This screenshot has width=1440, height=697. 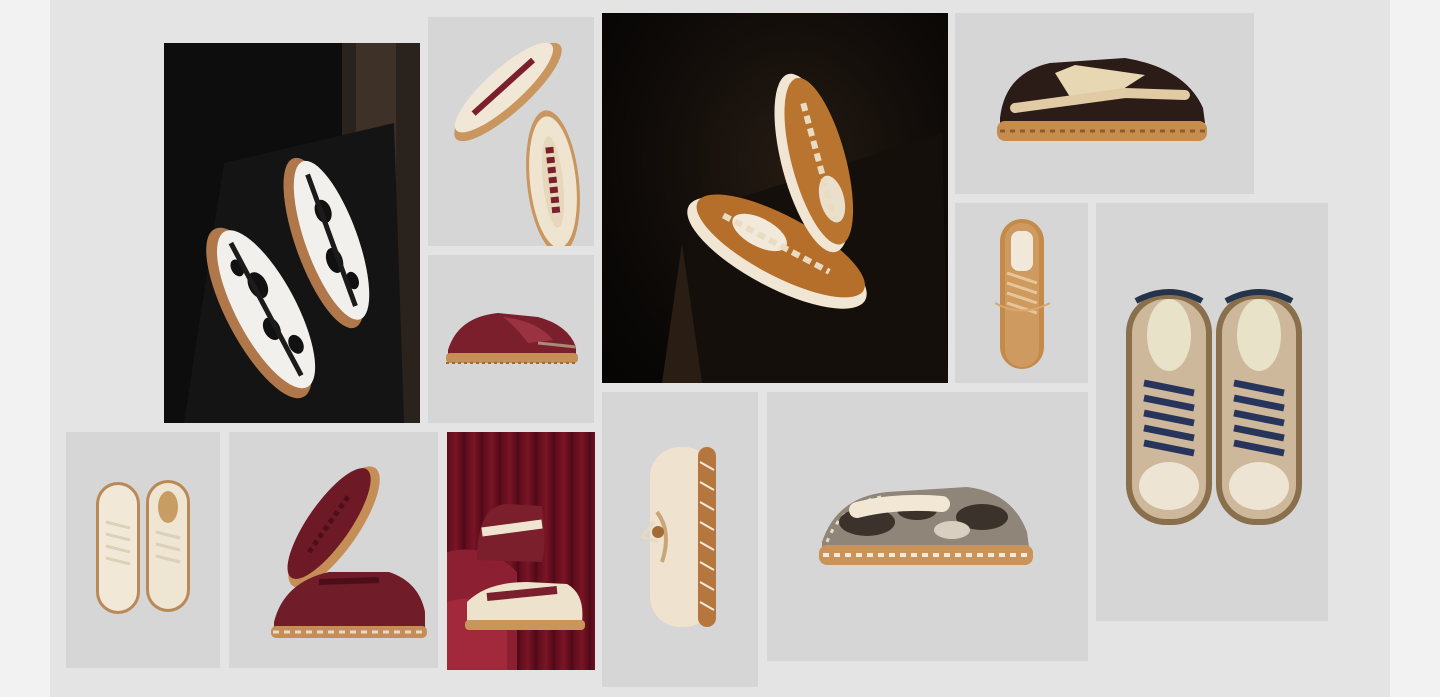 I want to click on photo-tan-top-view, so click(x=1021, y=293).